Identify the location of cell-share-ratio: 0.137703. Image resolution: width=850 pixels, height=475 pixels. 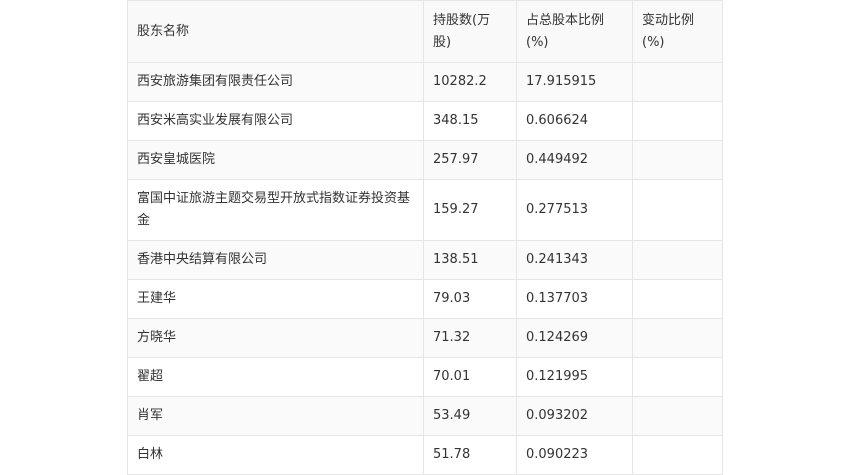
(574, 299).